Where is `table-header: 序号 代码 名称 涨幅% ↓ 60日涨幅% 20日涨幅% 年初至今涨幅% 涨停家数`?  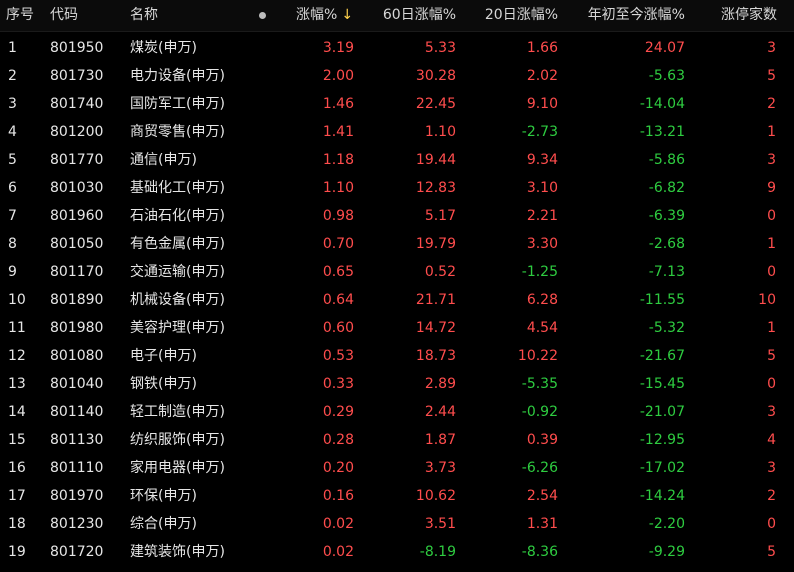
table-header: 序号 代码 名称 涨幅% ↓ 60日涨幅% 20日涨幅% 年初至今涨幅% 涨停家数 is located at coordinates (397, 16).